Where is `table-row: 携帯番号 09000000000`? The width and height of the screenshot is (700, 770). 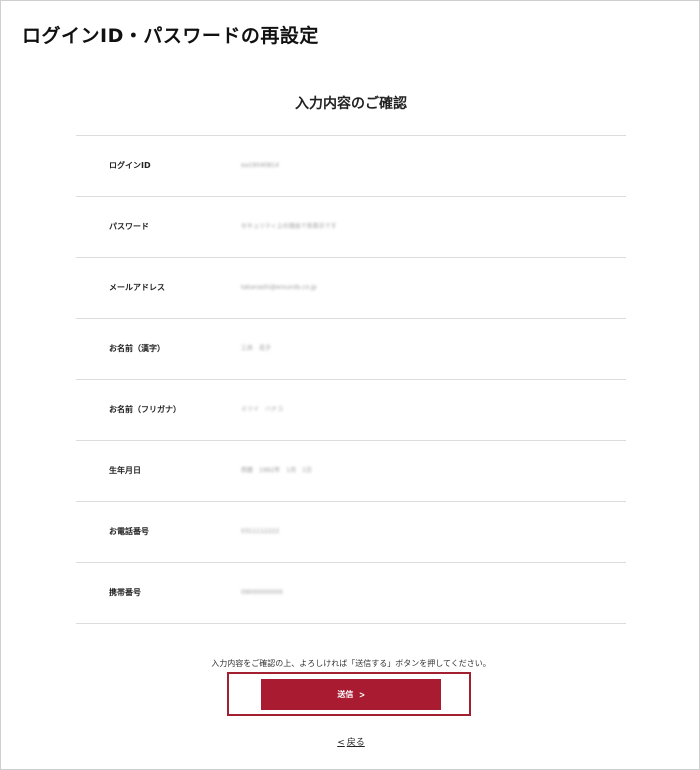 table-row: 携帯番号 09000000000 is located at coordinates (351, 593).